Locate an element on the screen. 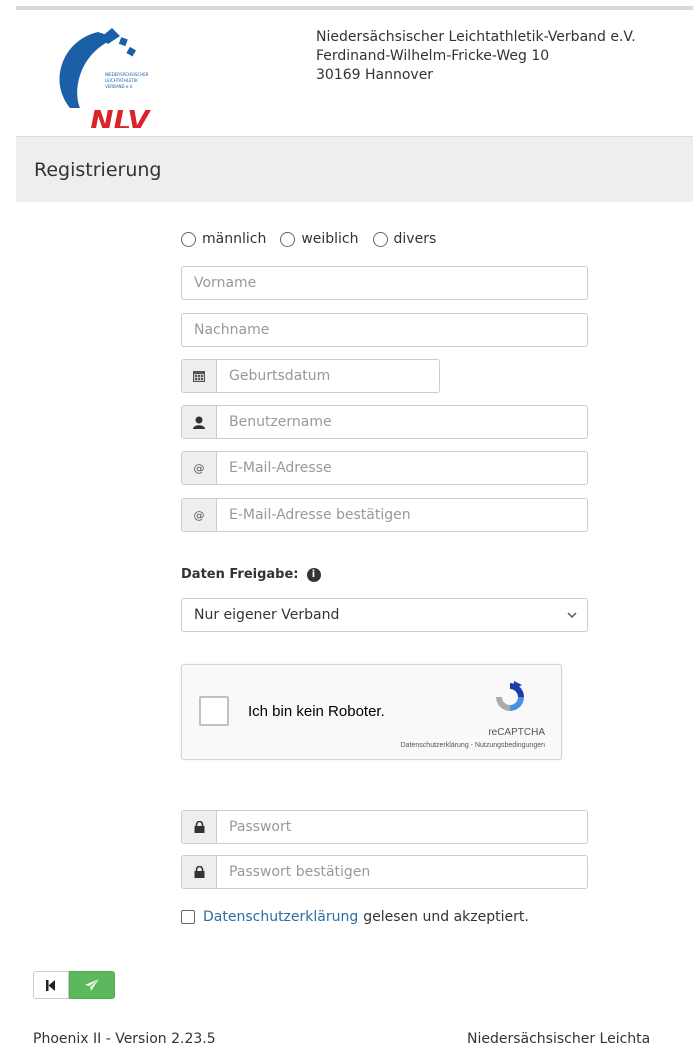  data-sharing-label-text: Daten Freigabe: is located at coordinates (240, 574).